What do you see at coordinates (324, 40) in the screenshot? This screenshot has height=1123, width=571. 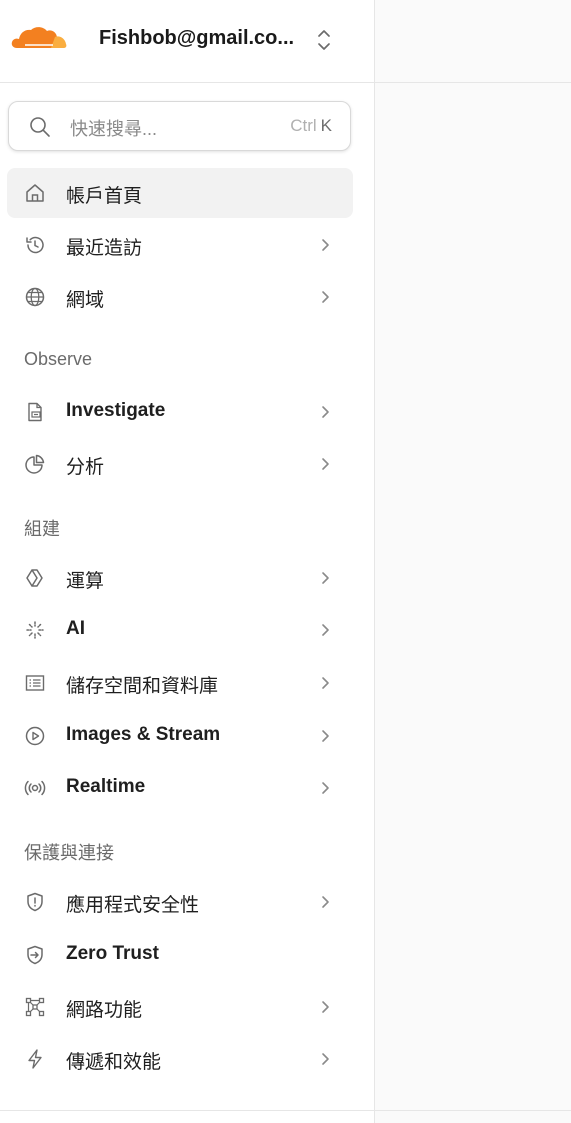 I see `chevron-up-down-icon` at bounding box center [324, 40].